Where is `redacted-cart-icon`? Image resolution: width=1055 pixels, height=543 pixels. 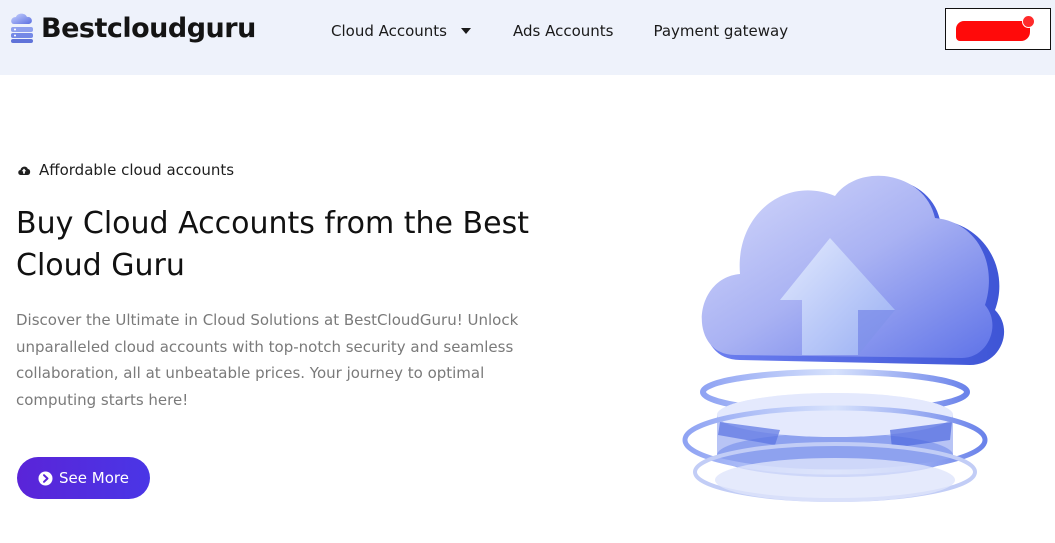 redacted-cart-icon is located at coordinates (993, 31).